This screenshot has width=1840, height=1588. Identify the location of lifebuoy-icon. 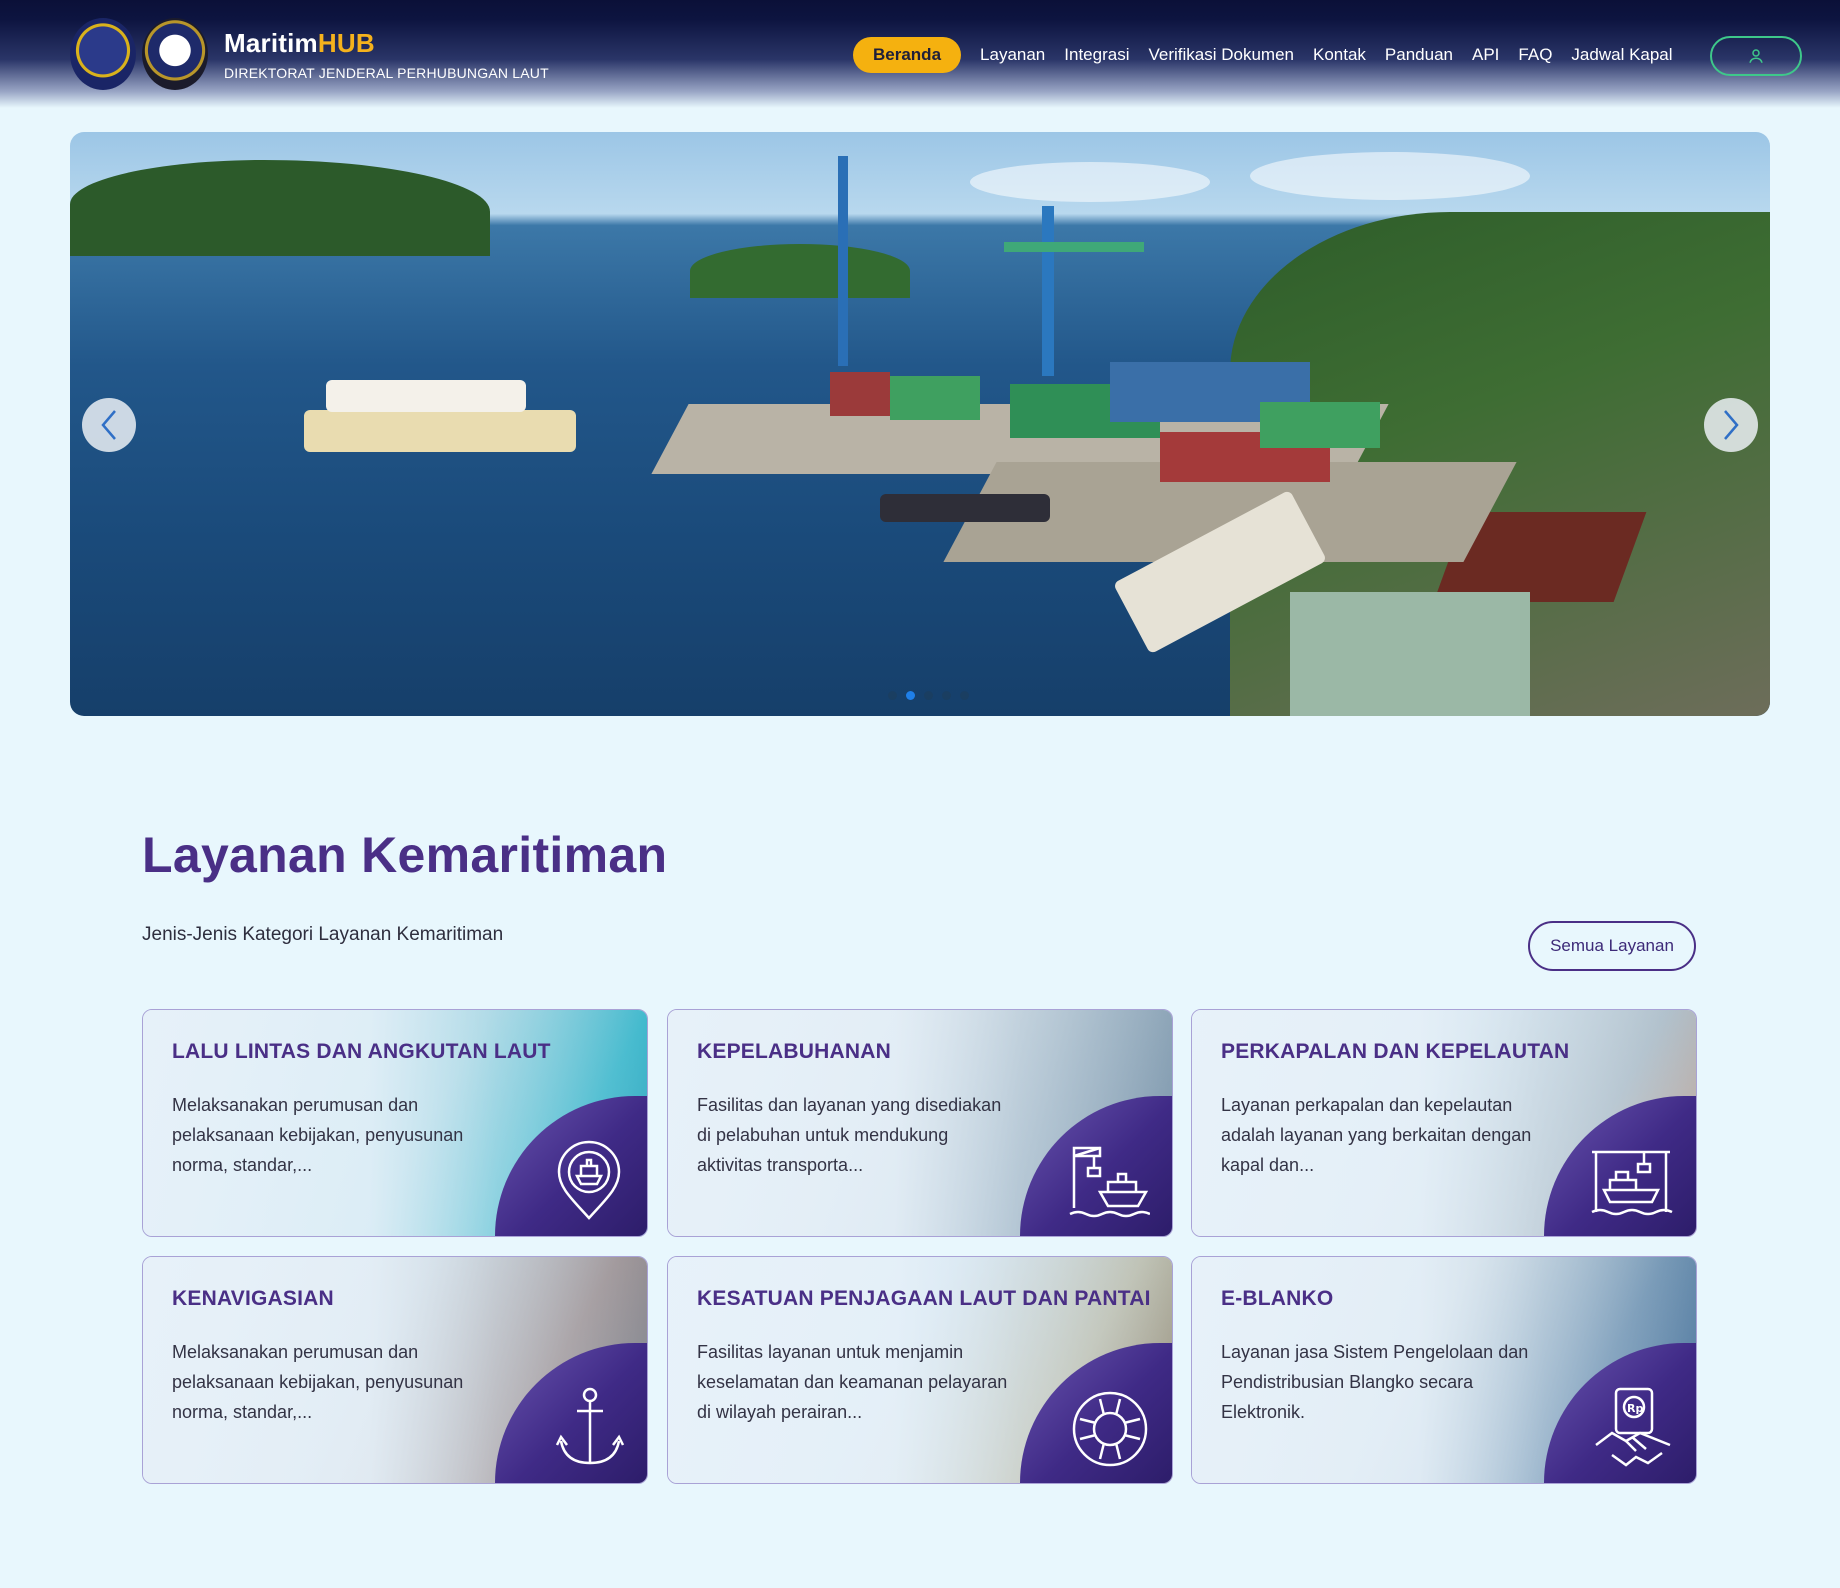
(1110, 1429).